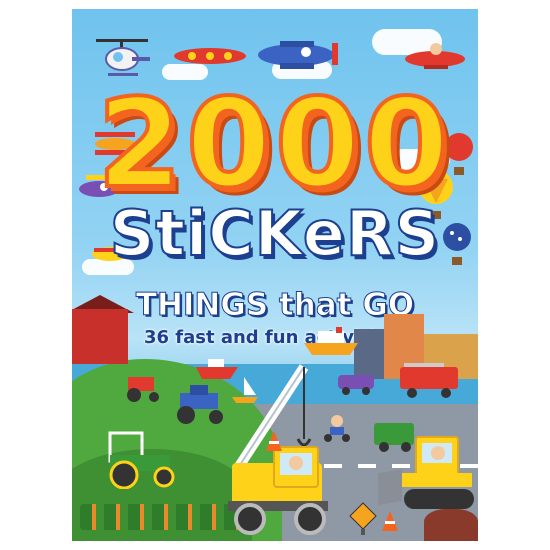 Image resolution: width=550 pixels, height=550 pixels. Describe the element at coordinates (356, 385) in the screenshot. I see `car-icon` at that location.